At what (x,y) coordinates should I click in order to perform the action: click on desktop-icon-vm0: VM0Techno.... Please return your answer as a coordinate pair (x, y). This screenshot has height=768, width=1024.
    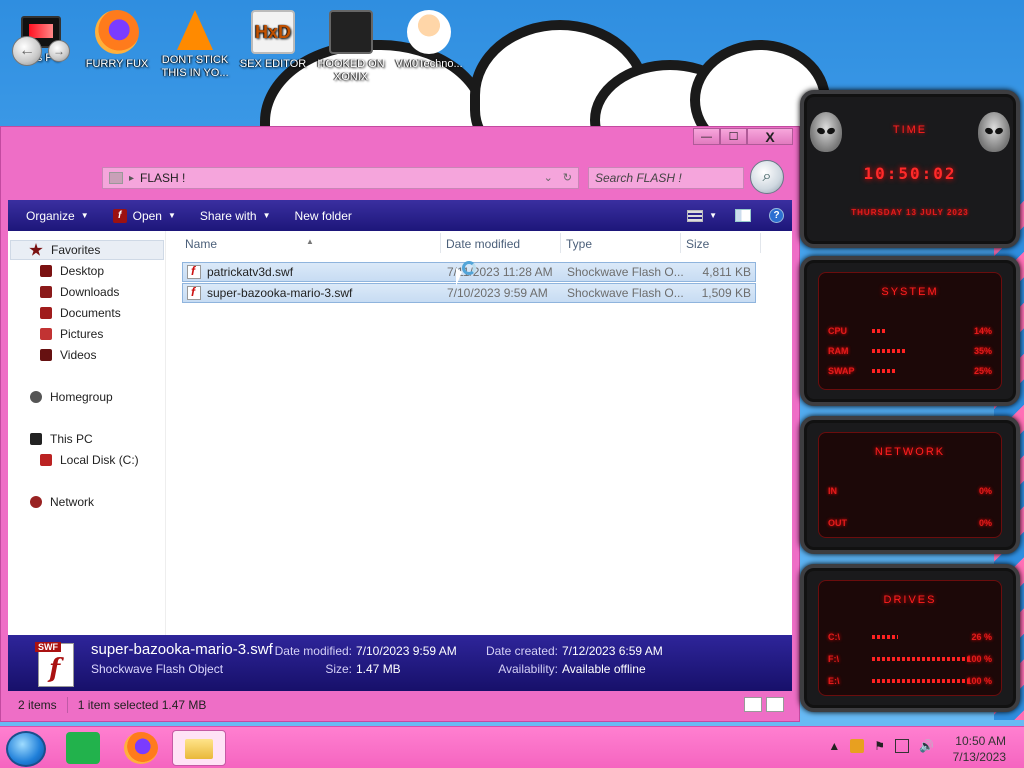
    Looking at the image, I should click on (429, 37).